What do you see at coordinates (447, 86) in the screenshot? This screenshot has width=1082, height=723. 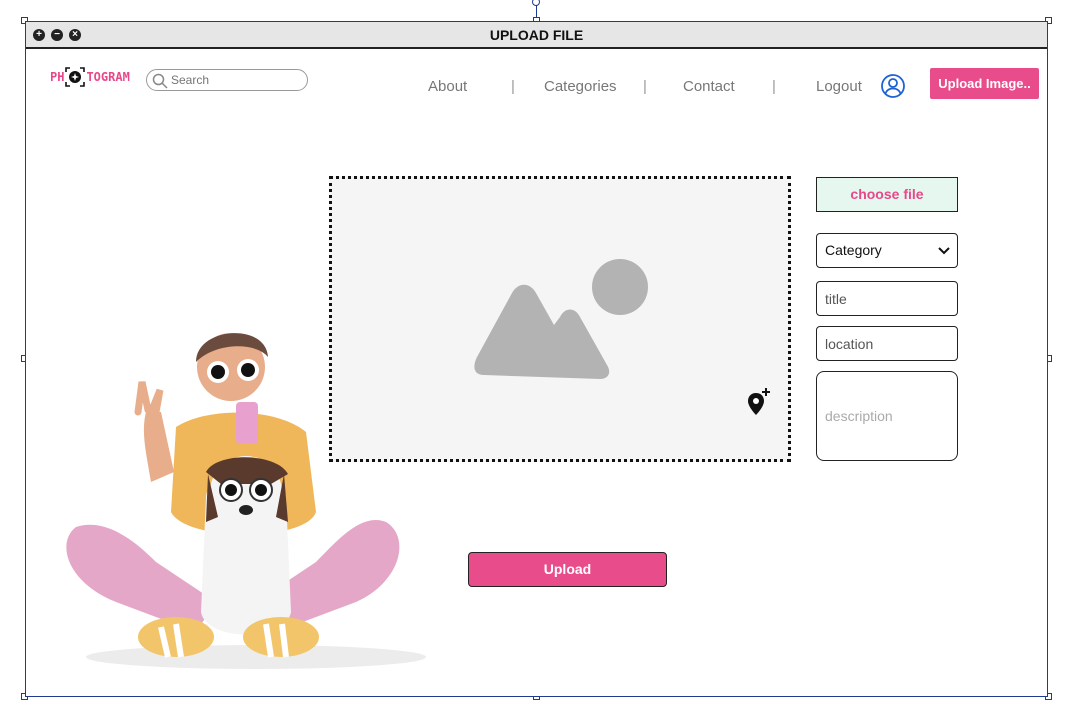 I see `nav-about: About` at bounding box center [447, 86].